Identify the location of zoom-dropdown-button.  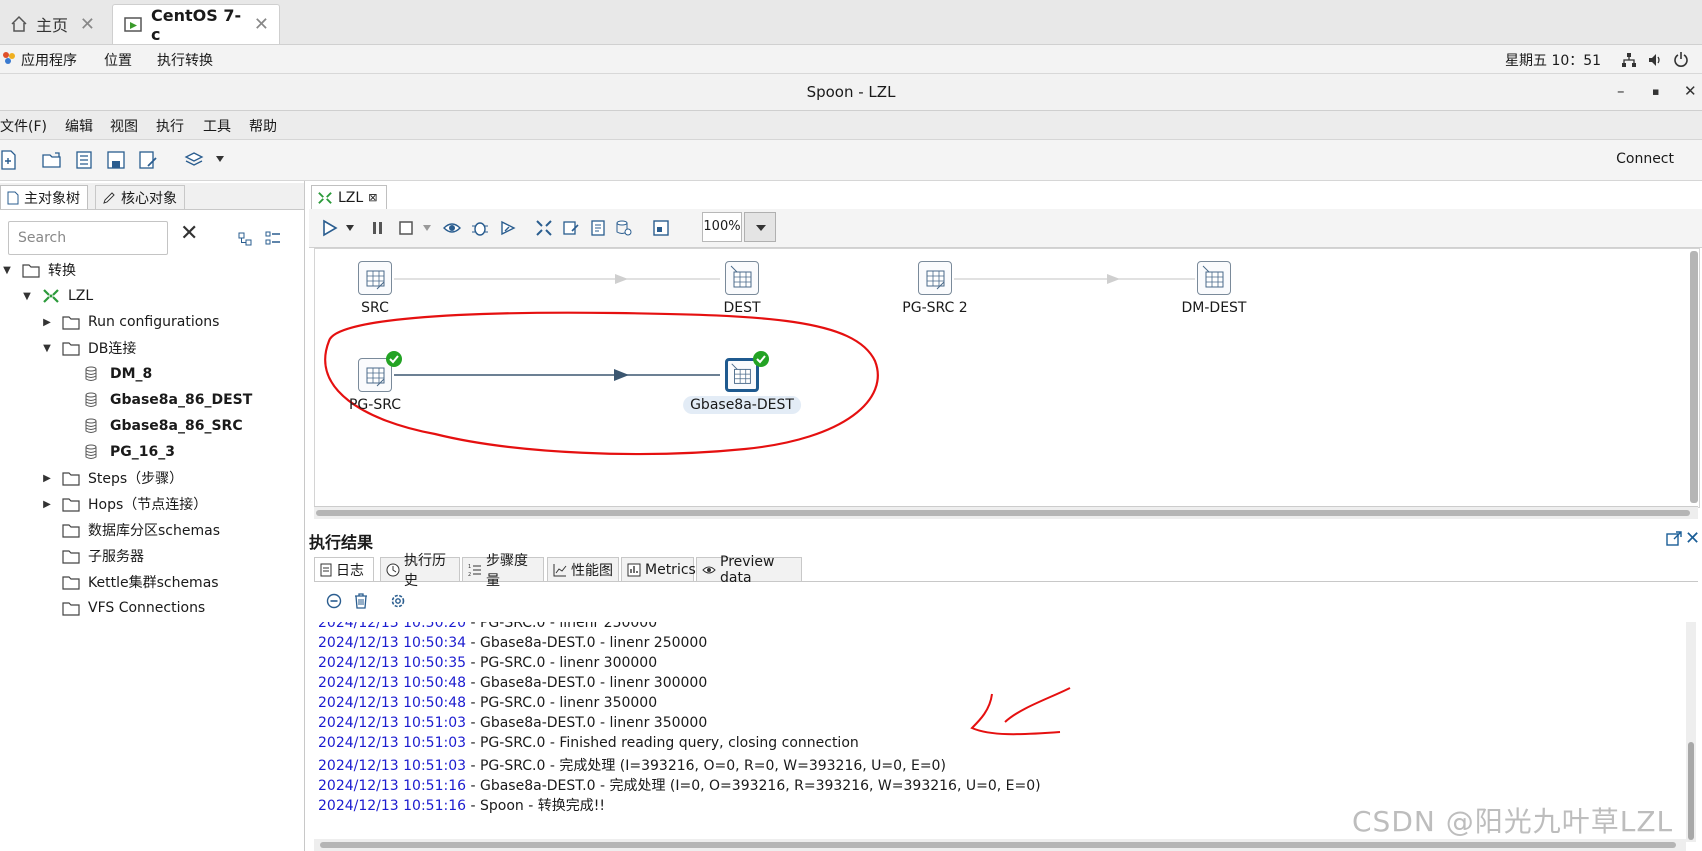
(760, 227).